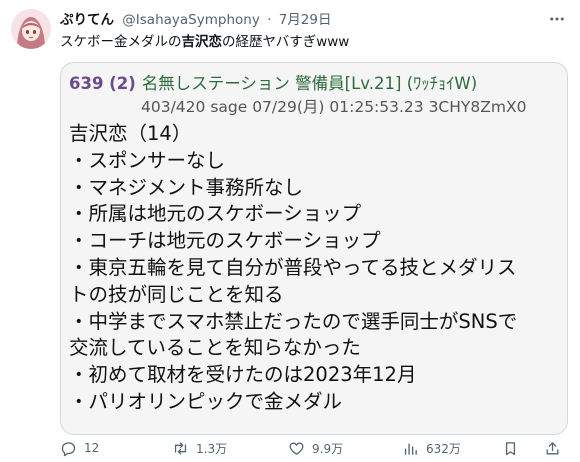 This screenshot has height=462, width=580. What do you see at coordinates (215, 214) in the screenshot?
I see `post-line: ・所属は地元のスケボーショップ` at bounding box center [215, 214].